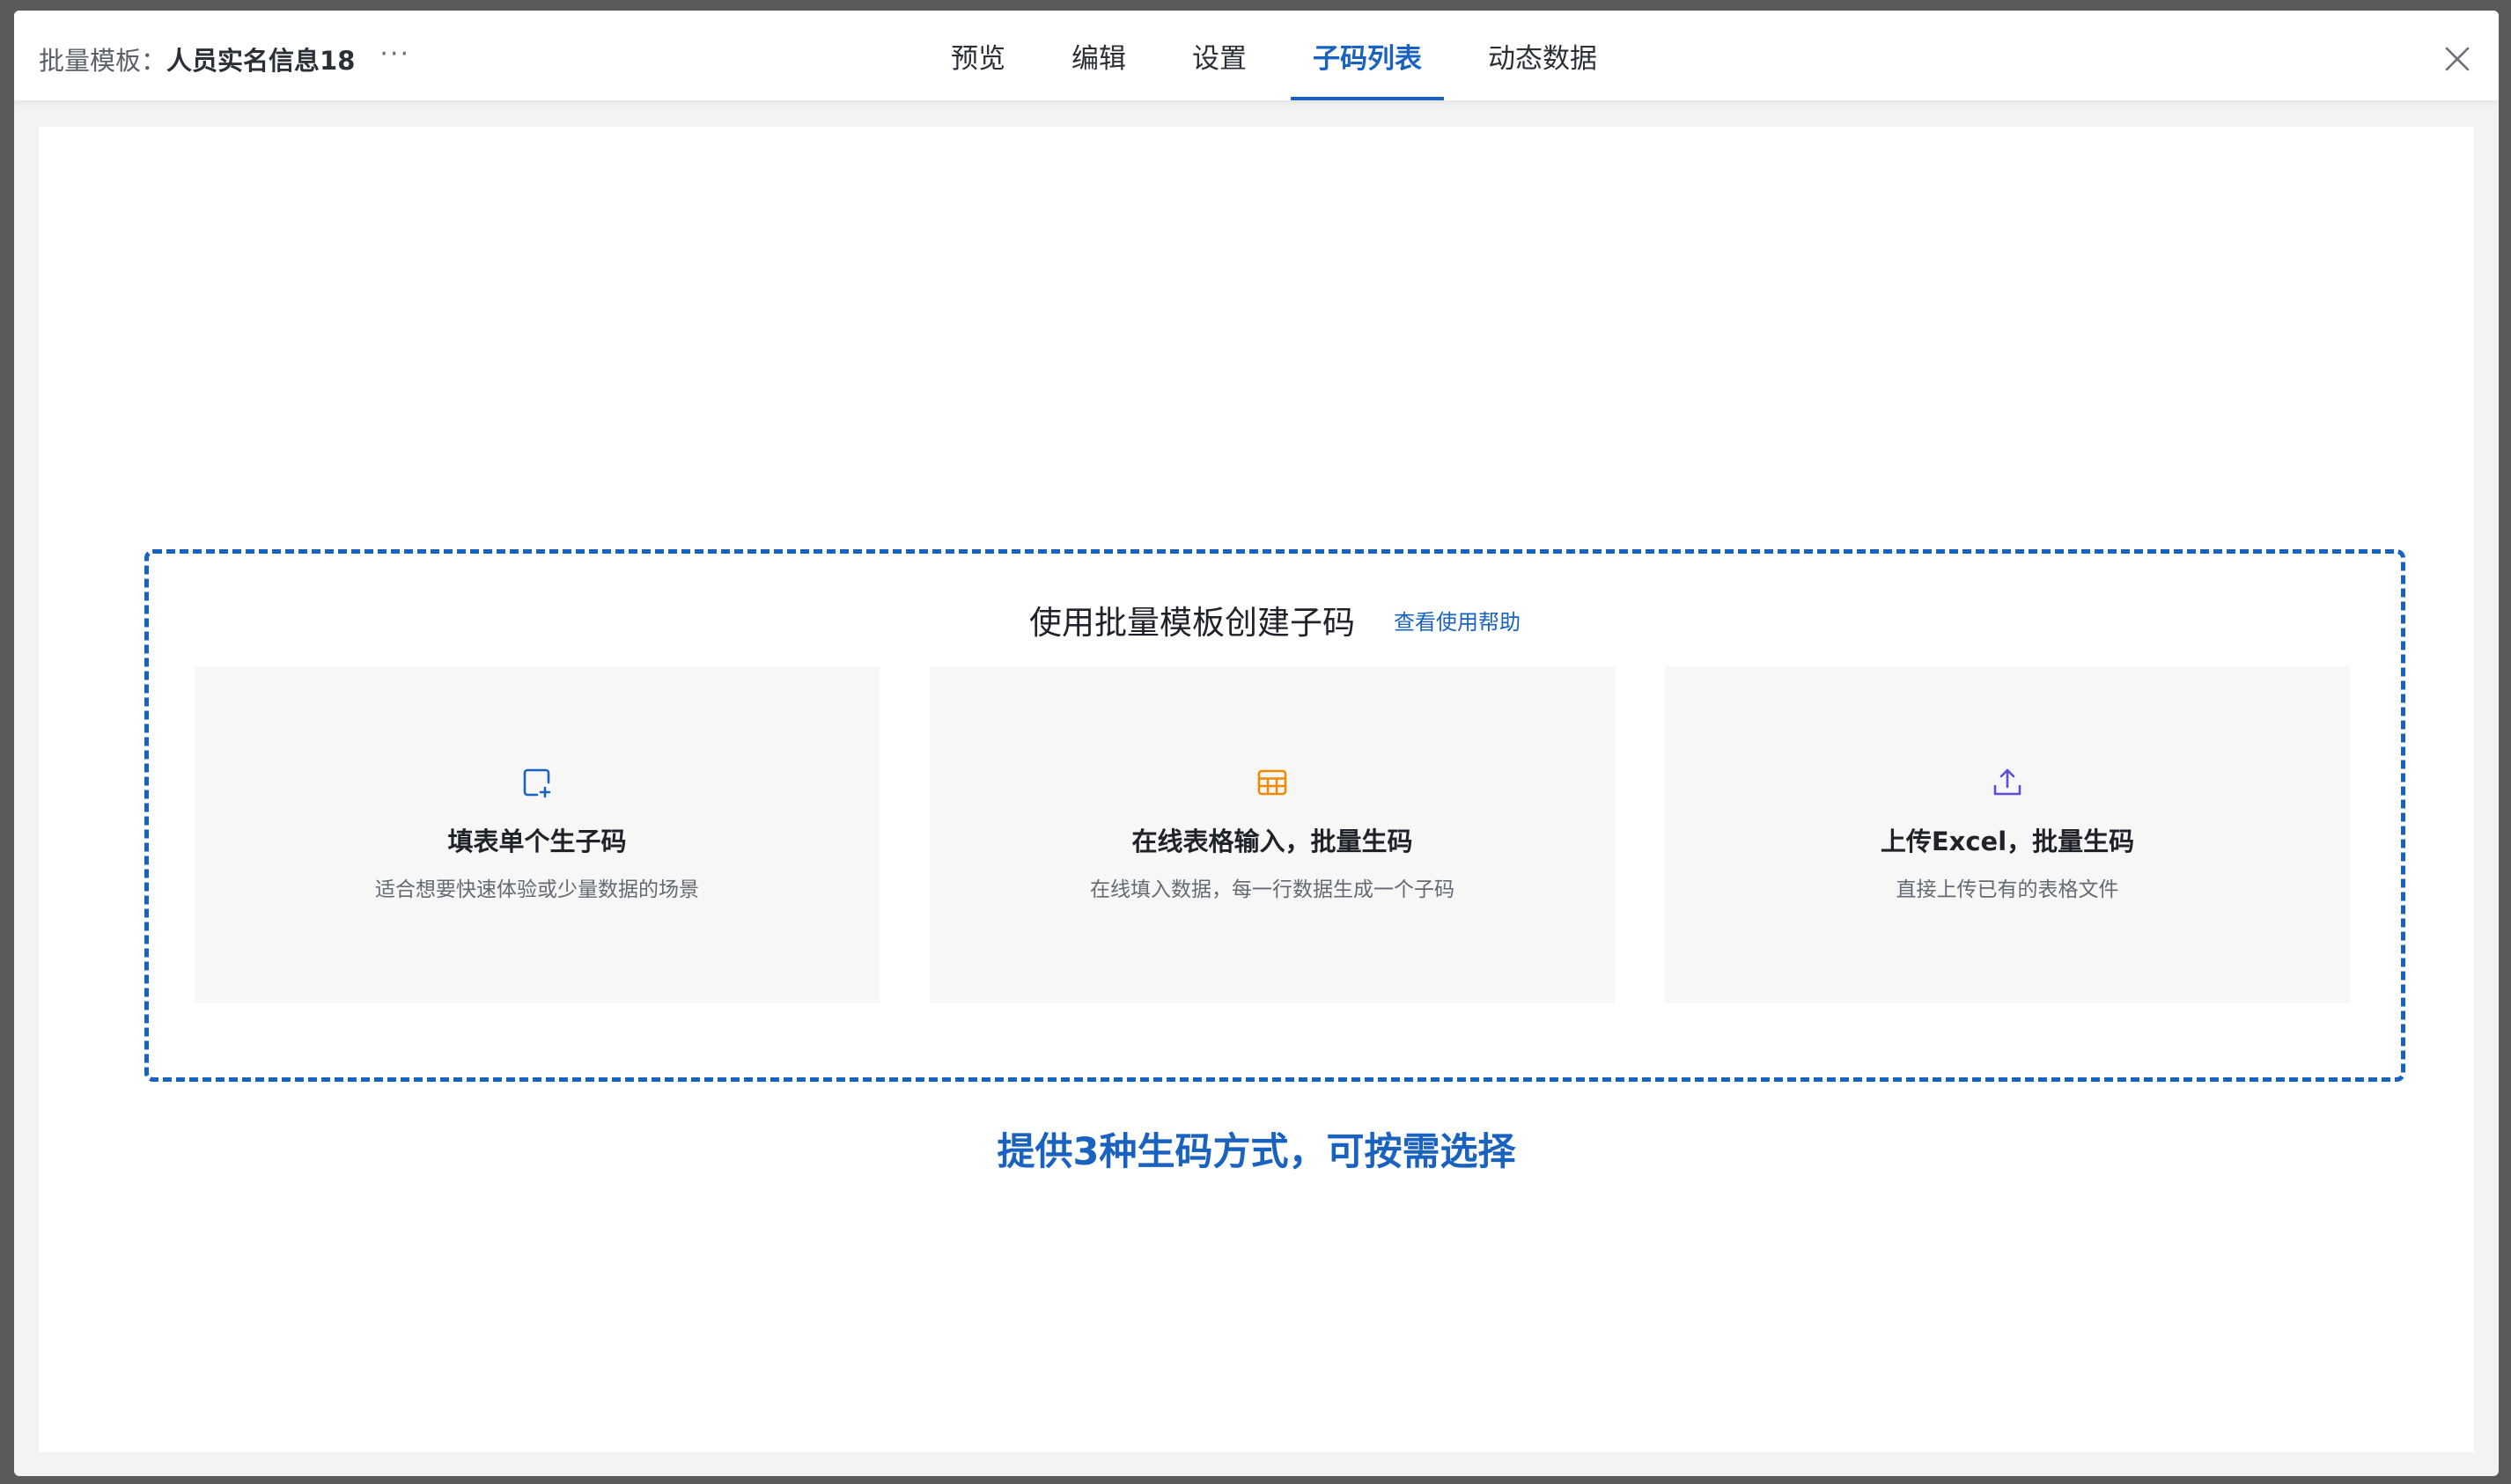  Describe the element at coordinates (1272, 841) in the screenshot. I see `card-title: 在线表格输入，批量生码` at that location.